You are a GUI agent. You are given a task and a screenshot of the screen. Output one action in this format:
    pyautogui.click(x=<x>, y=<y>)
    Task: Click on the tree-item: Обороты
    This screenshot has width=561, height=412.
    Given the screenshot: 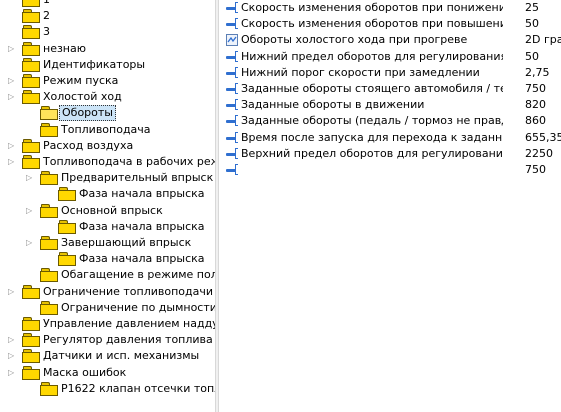 What is the action you would take?
    pyautogui.click(x=107, y=113)
    